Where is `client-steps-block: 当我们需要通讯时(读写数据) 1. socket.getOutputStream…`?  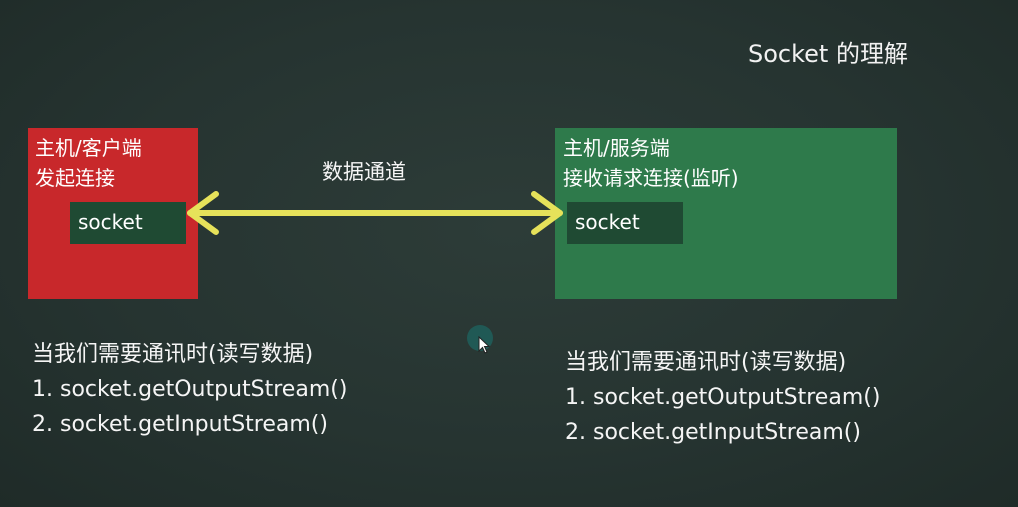
client-steps-block: 当我们需要通讯时(读写数据) 1. socket.getOutputStream… is located at coordinates (189, 389).